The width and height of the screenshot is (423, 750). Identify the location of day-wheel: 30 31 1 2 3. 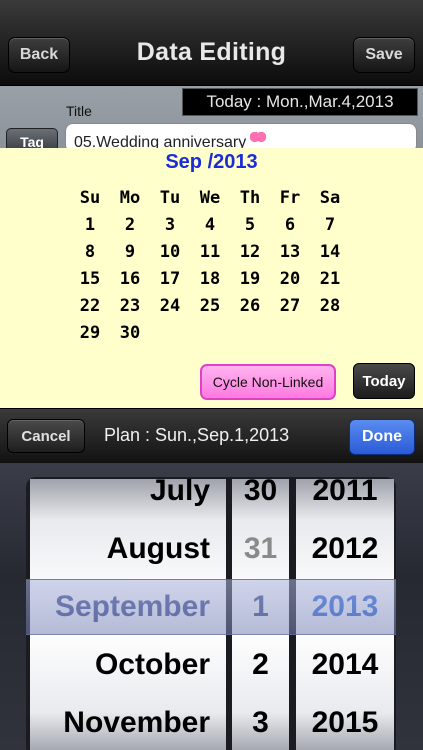
(260, 614).